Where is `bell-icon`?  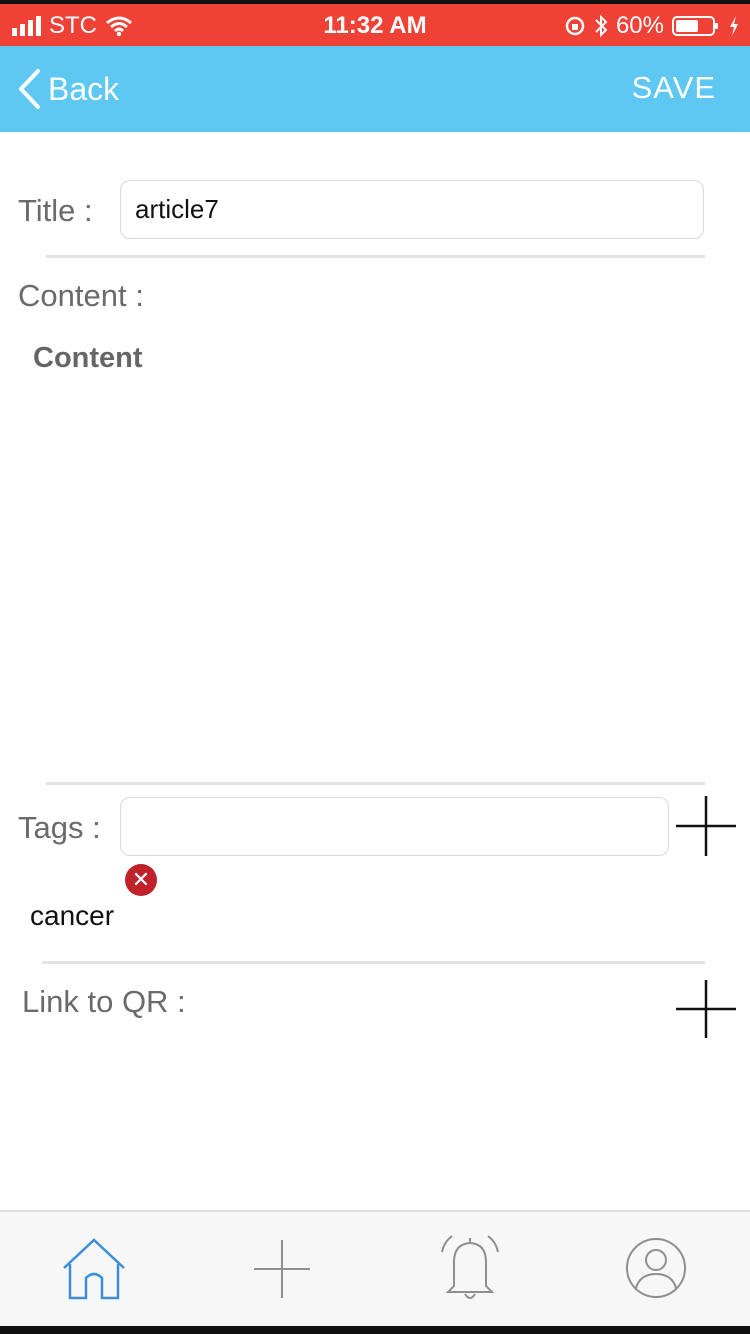
bell-icon is located at coordinates (470, 1267).